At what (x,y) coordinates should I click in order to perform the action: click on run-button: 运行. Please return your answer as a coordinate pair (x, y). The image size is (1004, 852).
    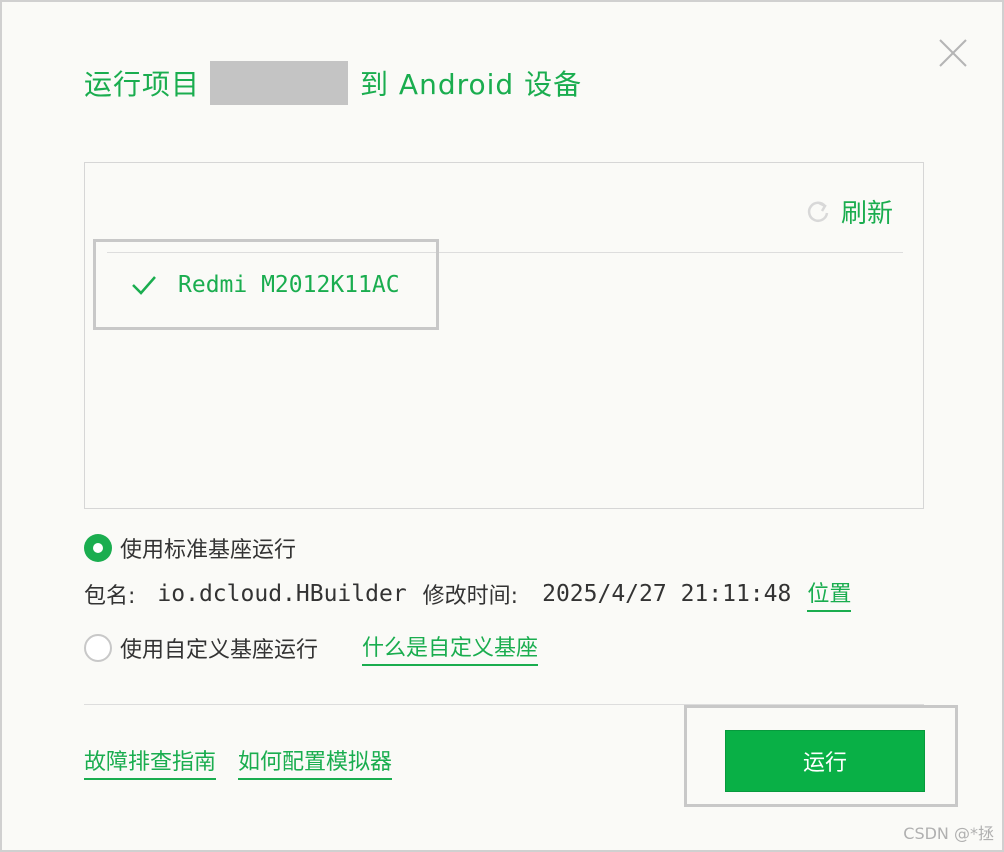
    Looking at the image, I should click on (825, 761).